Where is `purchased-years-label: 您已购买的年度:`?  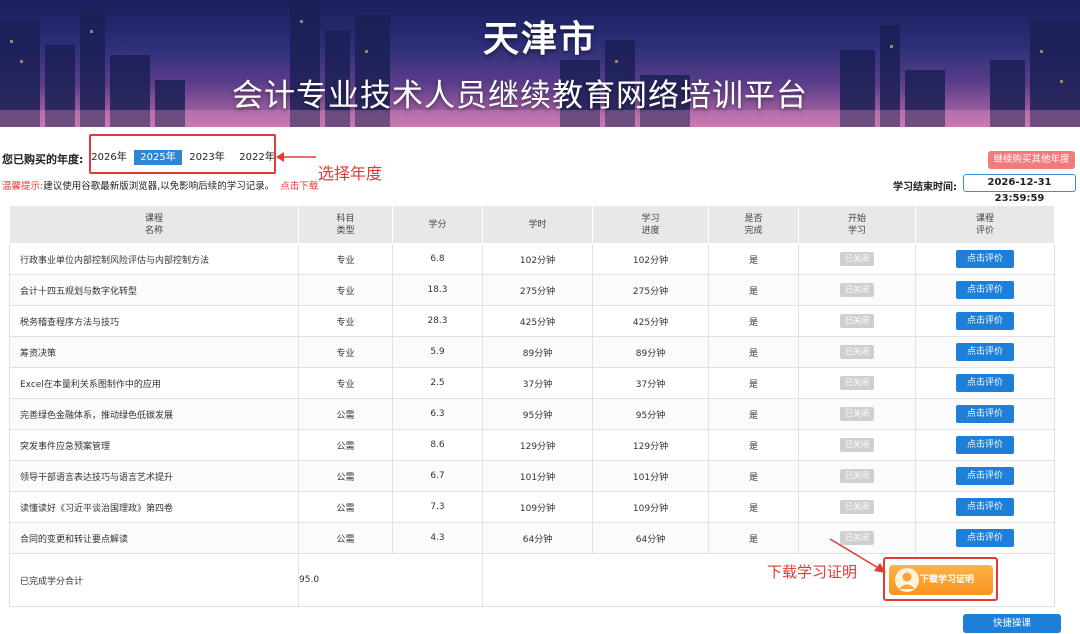
purchased-years-label: 您已购买的年度: is located at coordinates (43, 159).